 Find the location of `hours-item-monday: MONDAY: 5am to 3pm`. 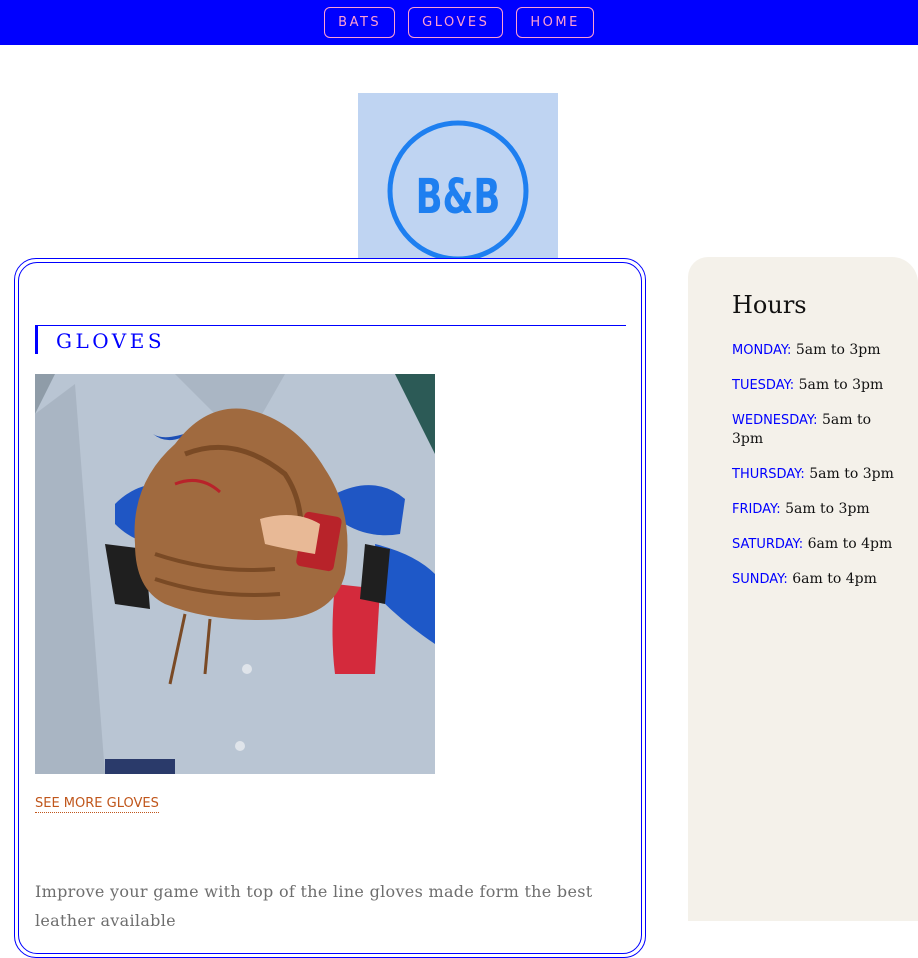

hours-item-monday: MONDAY: 5am to 3pm is located at coordinates (818, 350).